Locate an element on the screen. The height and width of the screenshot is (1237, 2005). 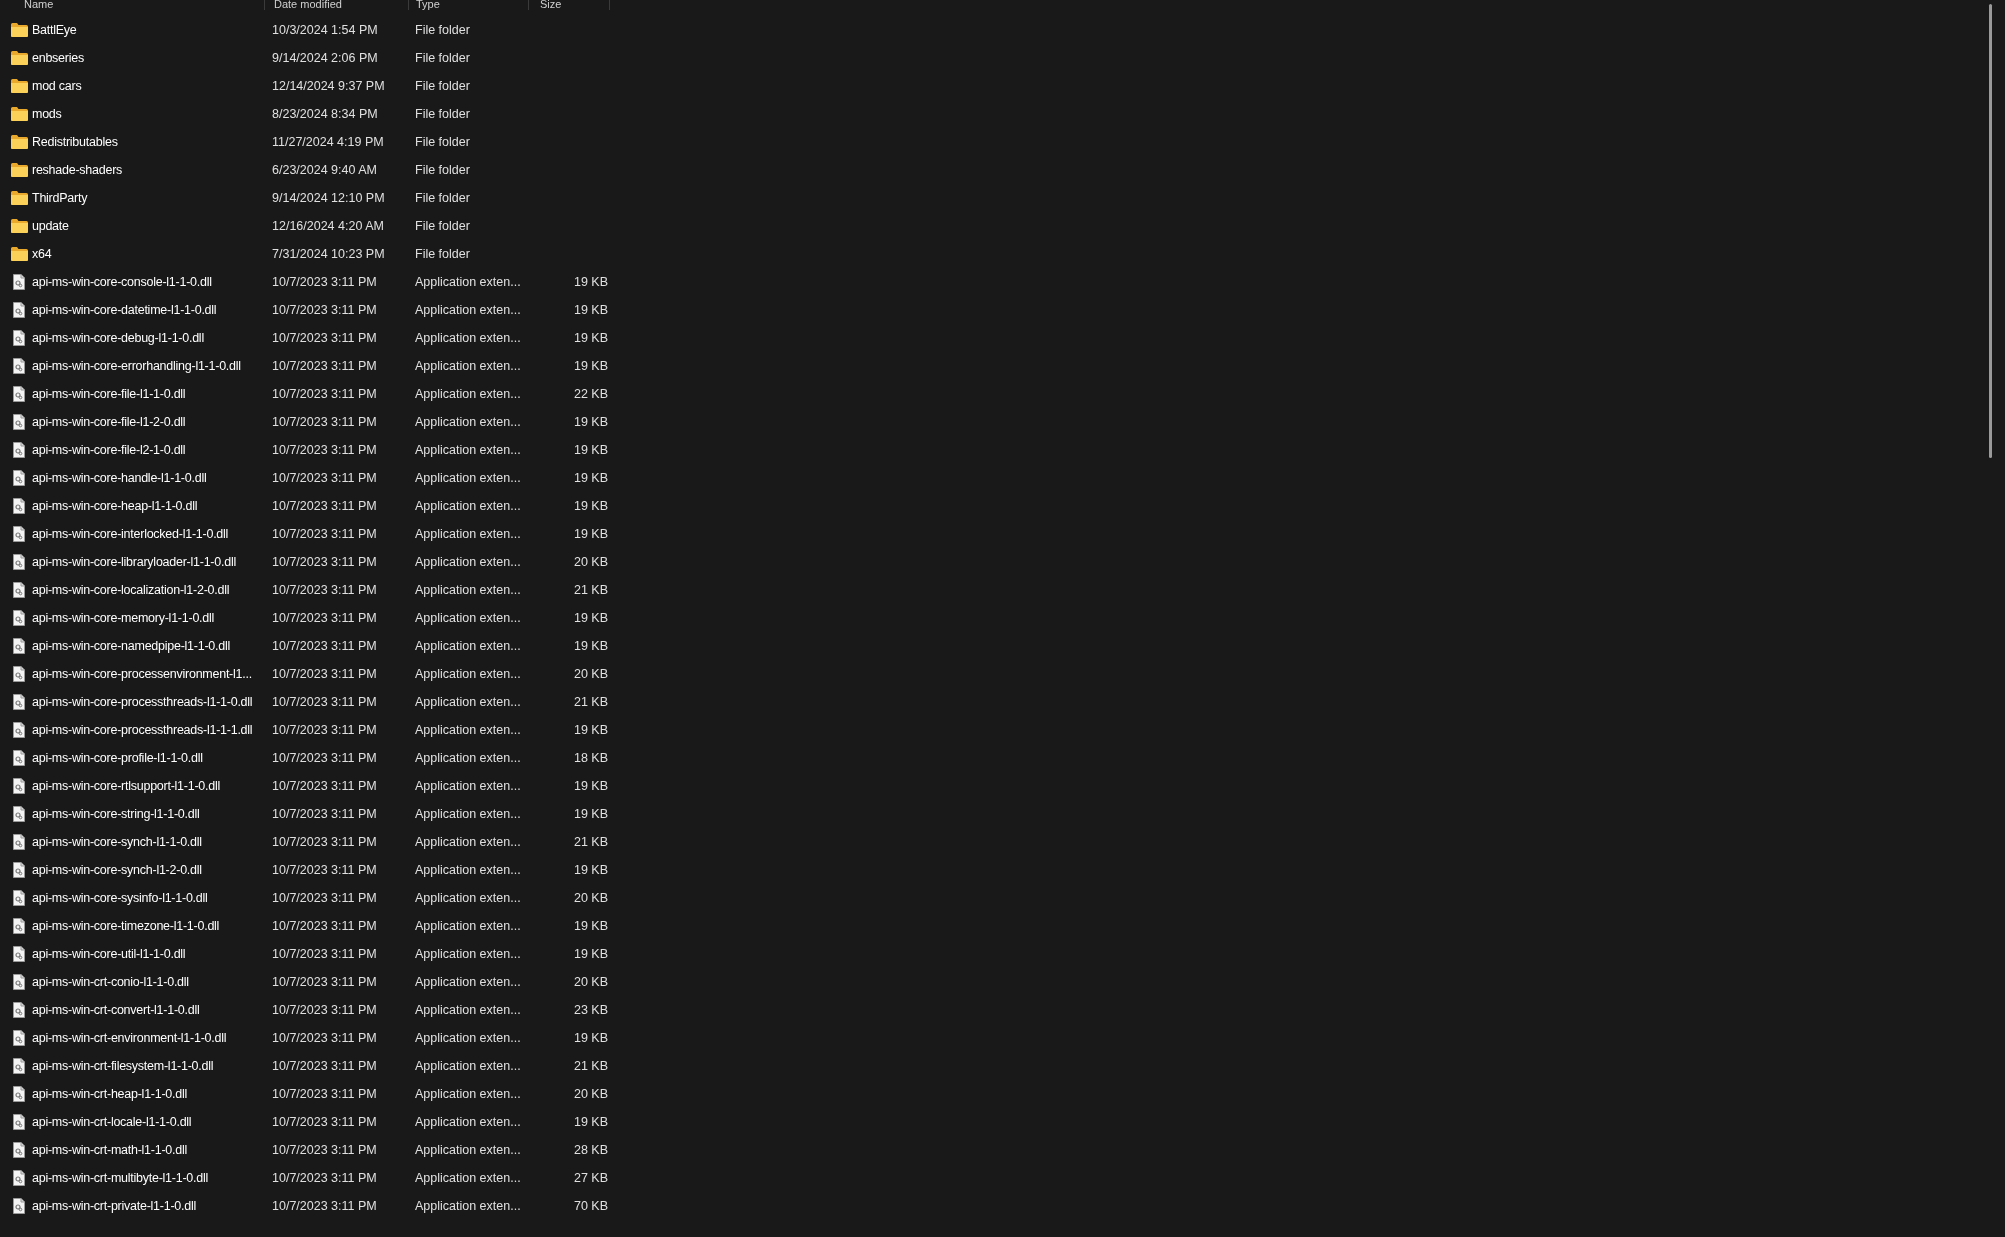
file-name: api-ms-win-crt-filesystem-l1-1-0.dll is located at coordinates (123, 1066).